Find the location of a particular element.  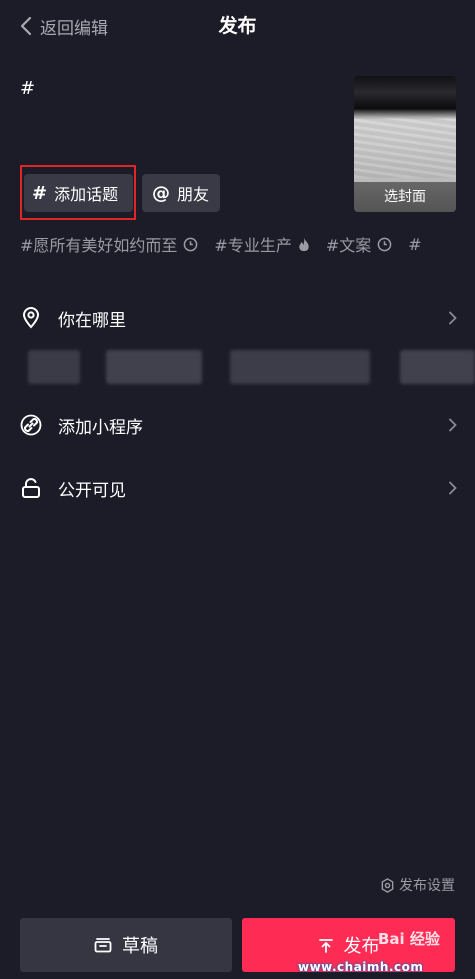

location-row: 你在哪里 is located at coordinates (240, 318).